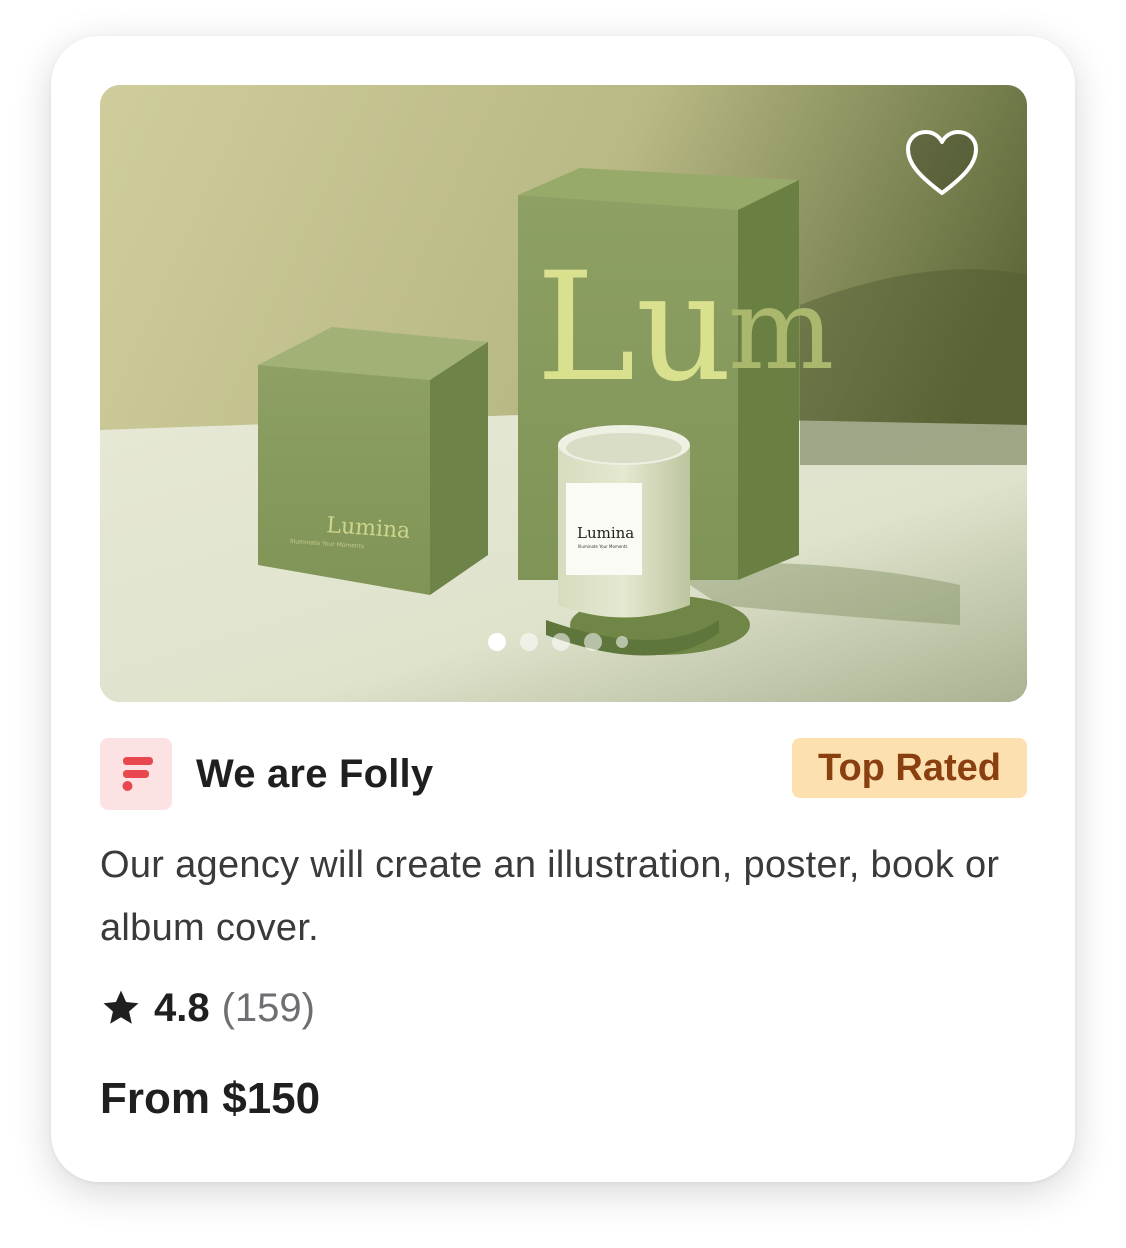 The height and width of the screenshot is (1248, 1126). Describe the element at coordinates (942, 164) in the screenshot. I see `favorite-heart-icon` at that location.